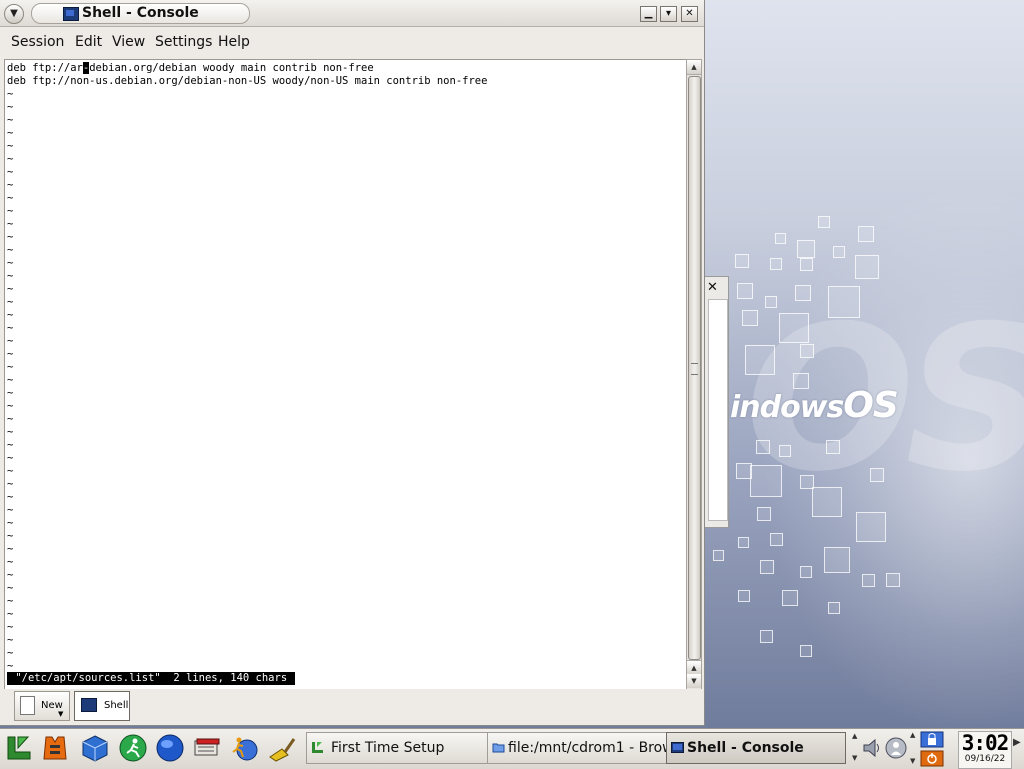 The height and width of the screenshot is (769, 1024). What do you see at coordinates (352, 13) in the screenshot?
I see `title-bar: ▼ Shell - Console ▁ ▾ ✕` at bounding box center [352, 13].